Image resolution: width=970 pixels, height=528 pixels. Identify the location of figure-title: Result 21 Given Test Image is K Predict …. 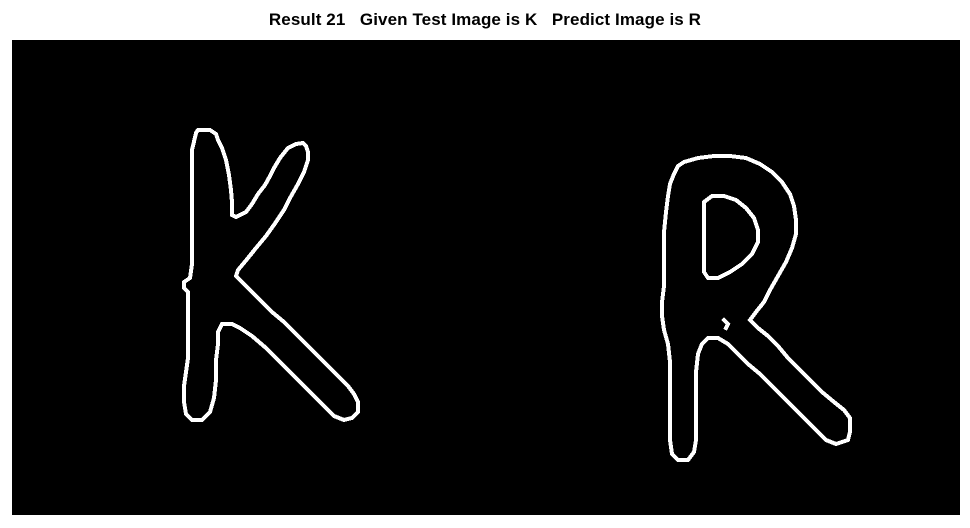
(485, 19).